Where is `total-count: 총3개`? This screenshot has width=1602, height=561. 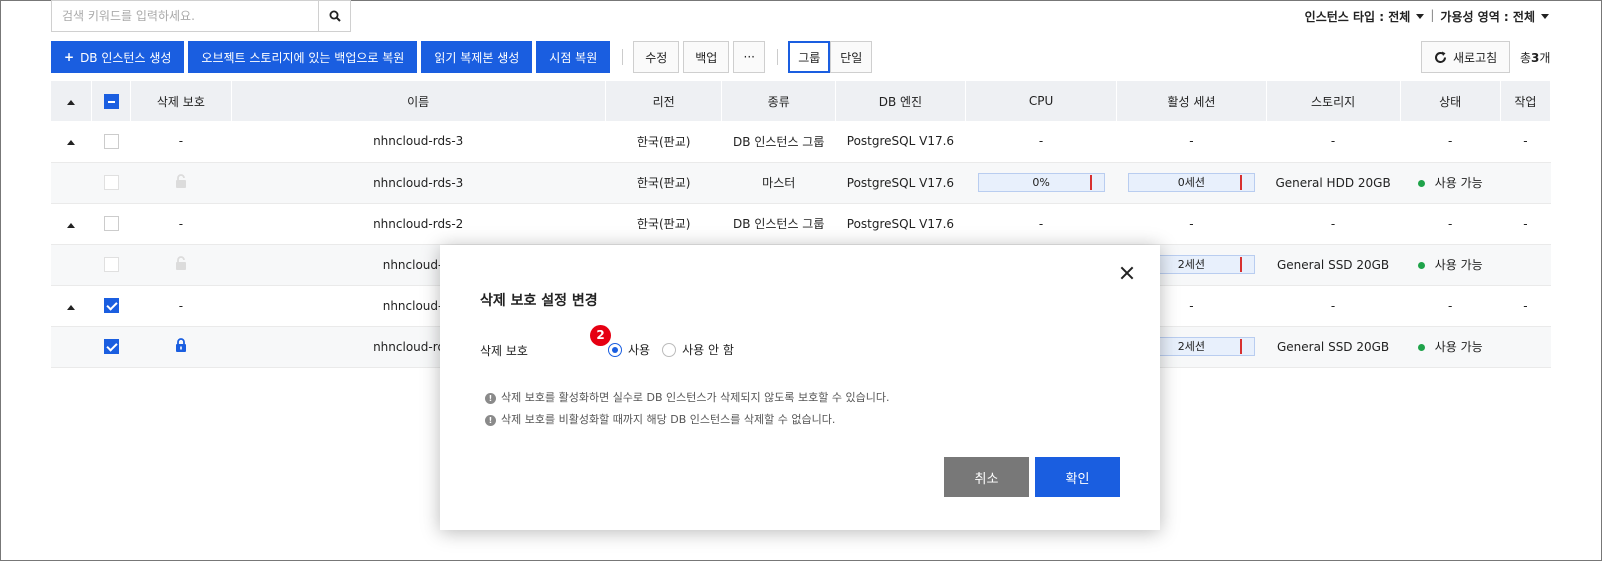
total-count: 총3개 is located at coordinates (1535, 57).